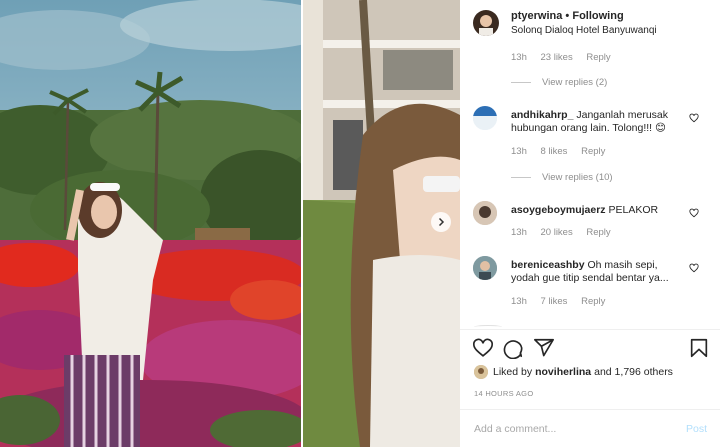  I want to click on smile-emoji: 😊, so click(660, 128).